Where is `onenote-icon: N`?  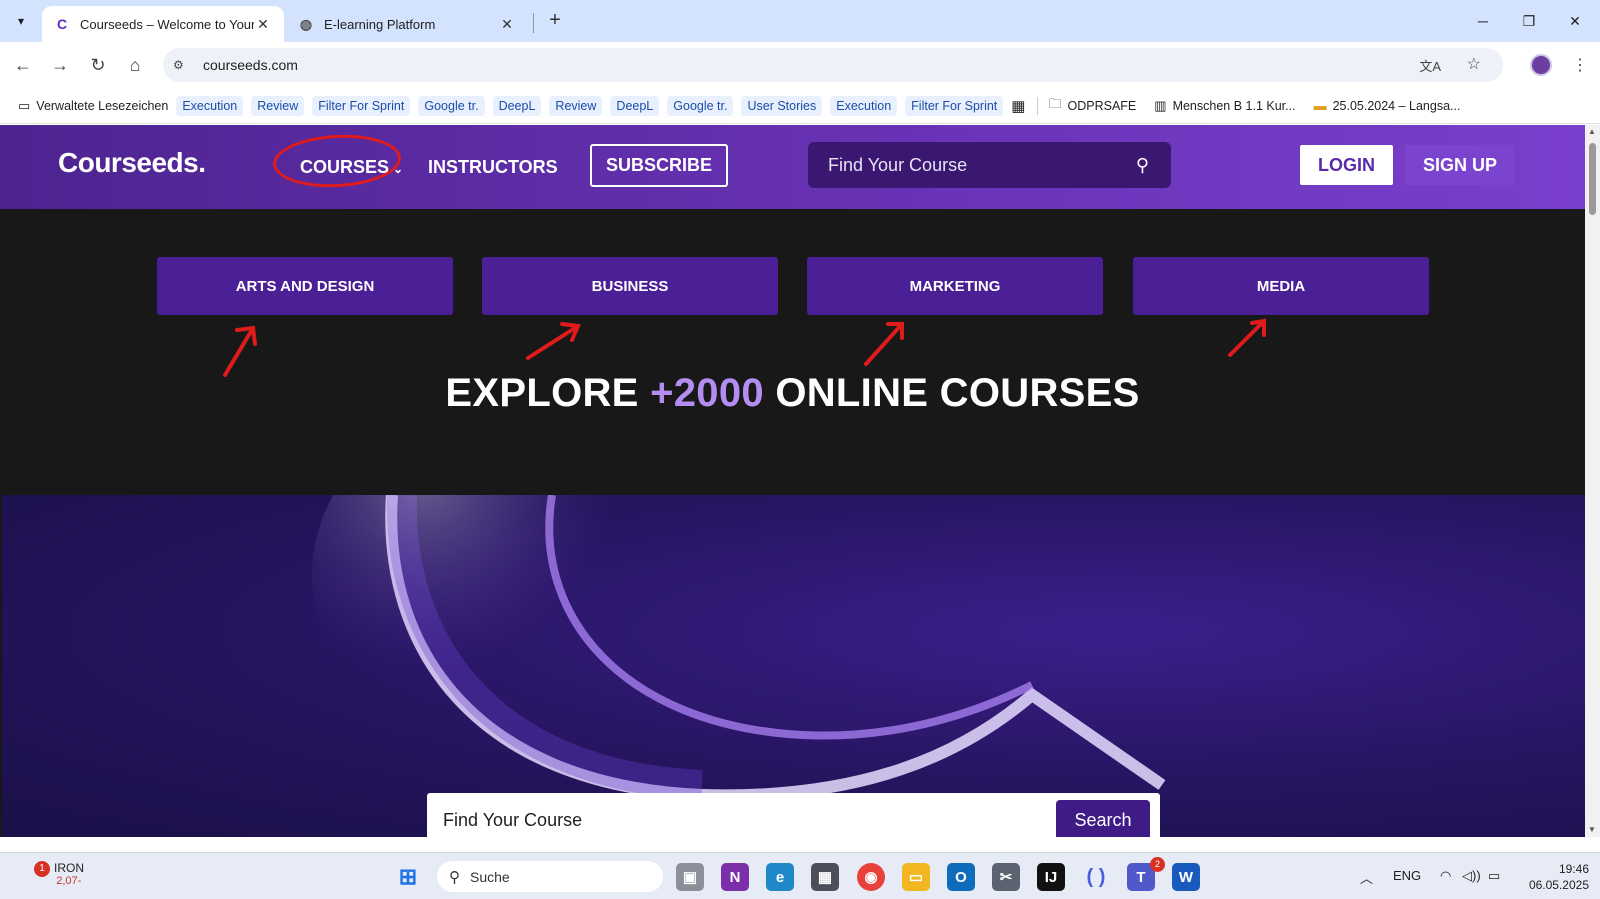 onenote-icon: N is located at coordinates (735, 877).